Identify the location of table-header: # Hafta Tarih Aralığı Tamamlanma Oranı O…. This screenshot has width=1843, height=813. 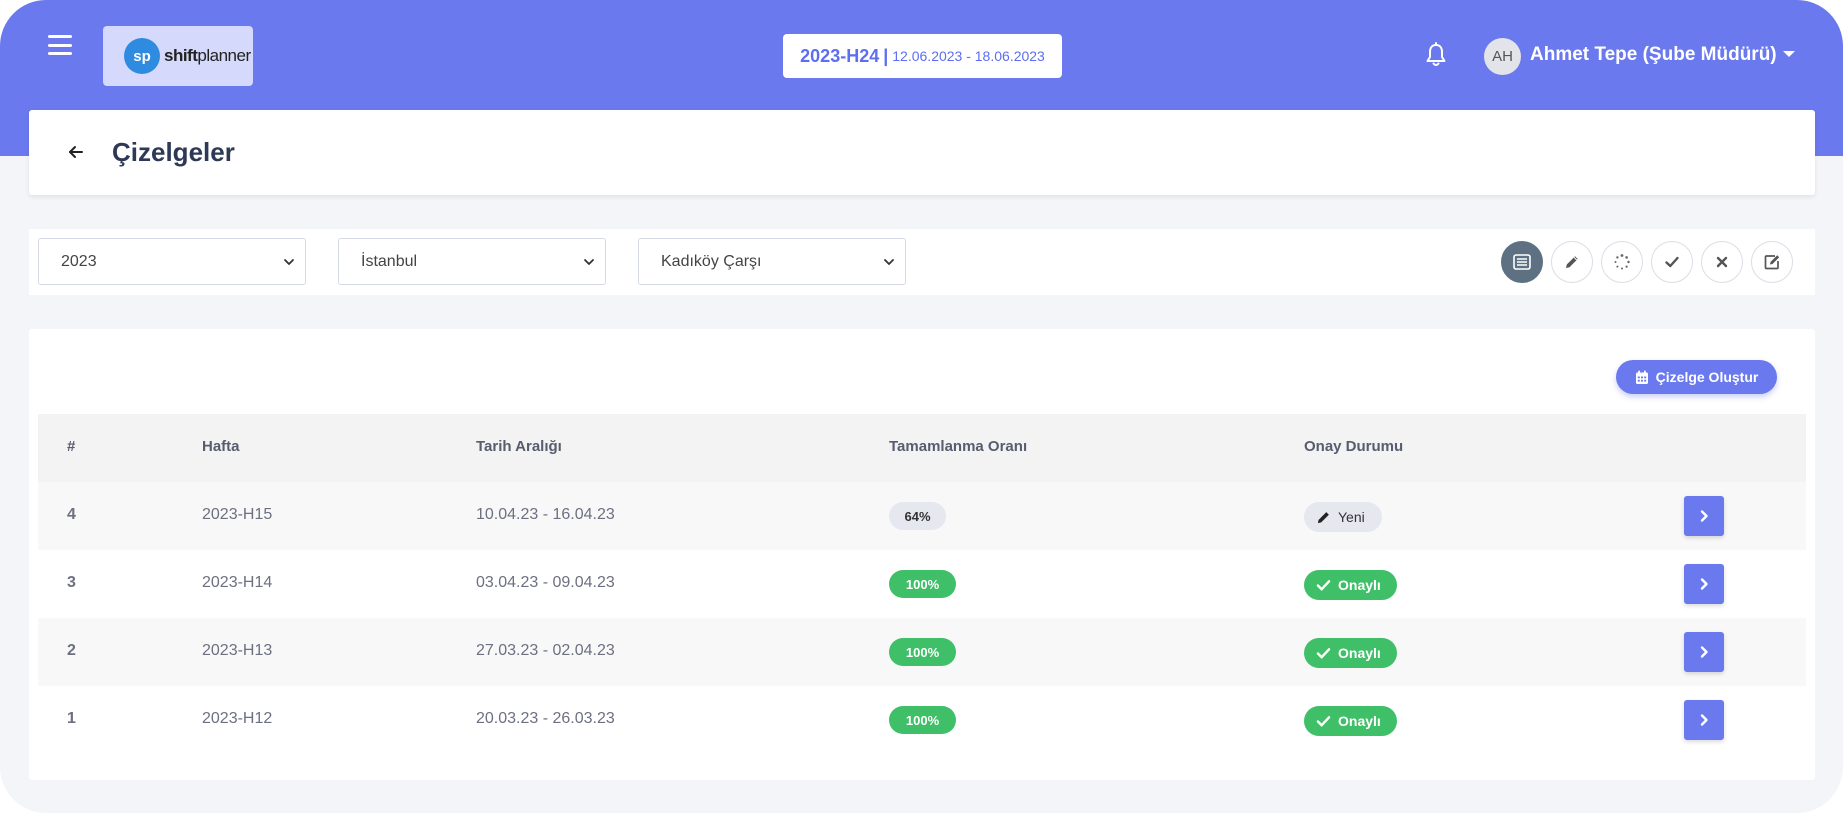
(922, 448).